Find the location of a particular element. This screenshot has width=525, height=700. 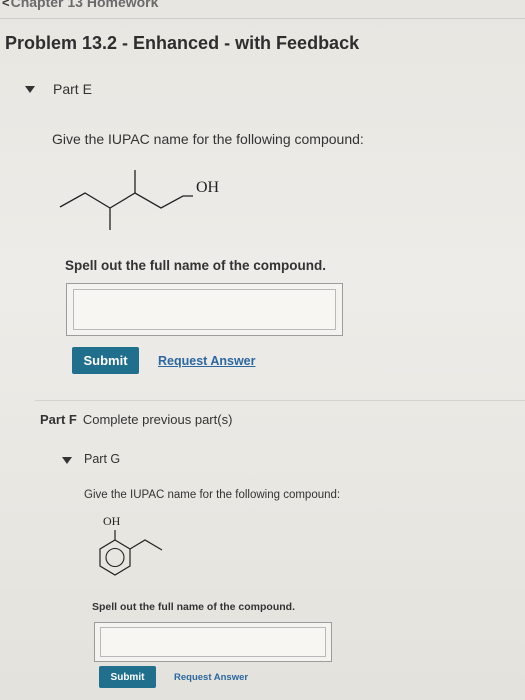

header-divider is located at coordinates (262, 18).